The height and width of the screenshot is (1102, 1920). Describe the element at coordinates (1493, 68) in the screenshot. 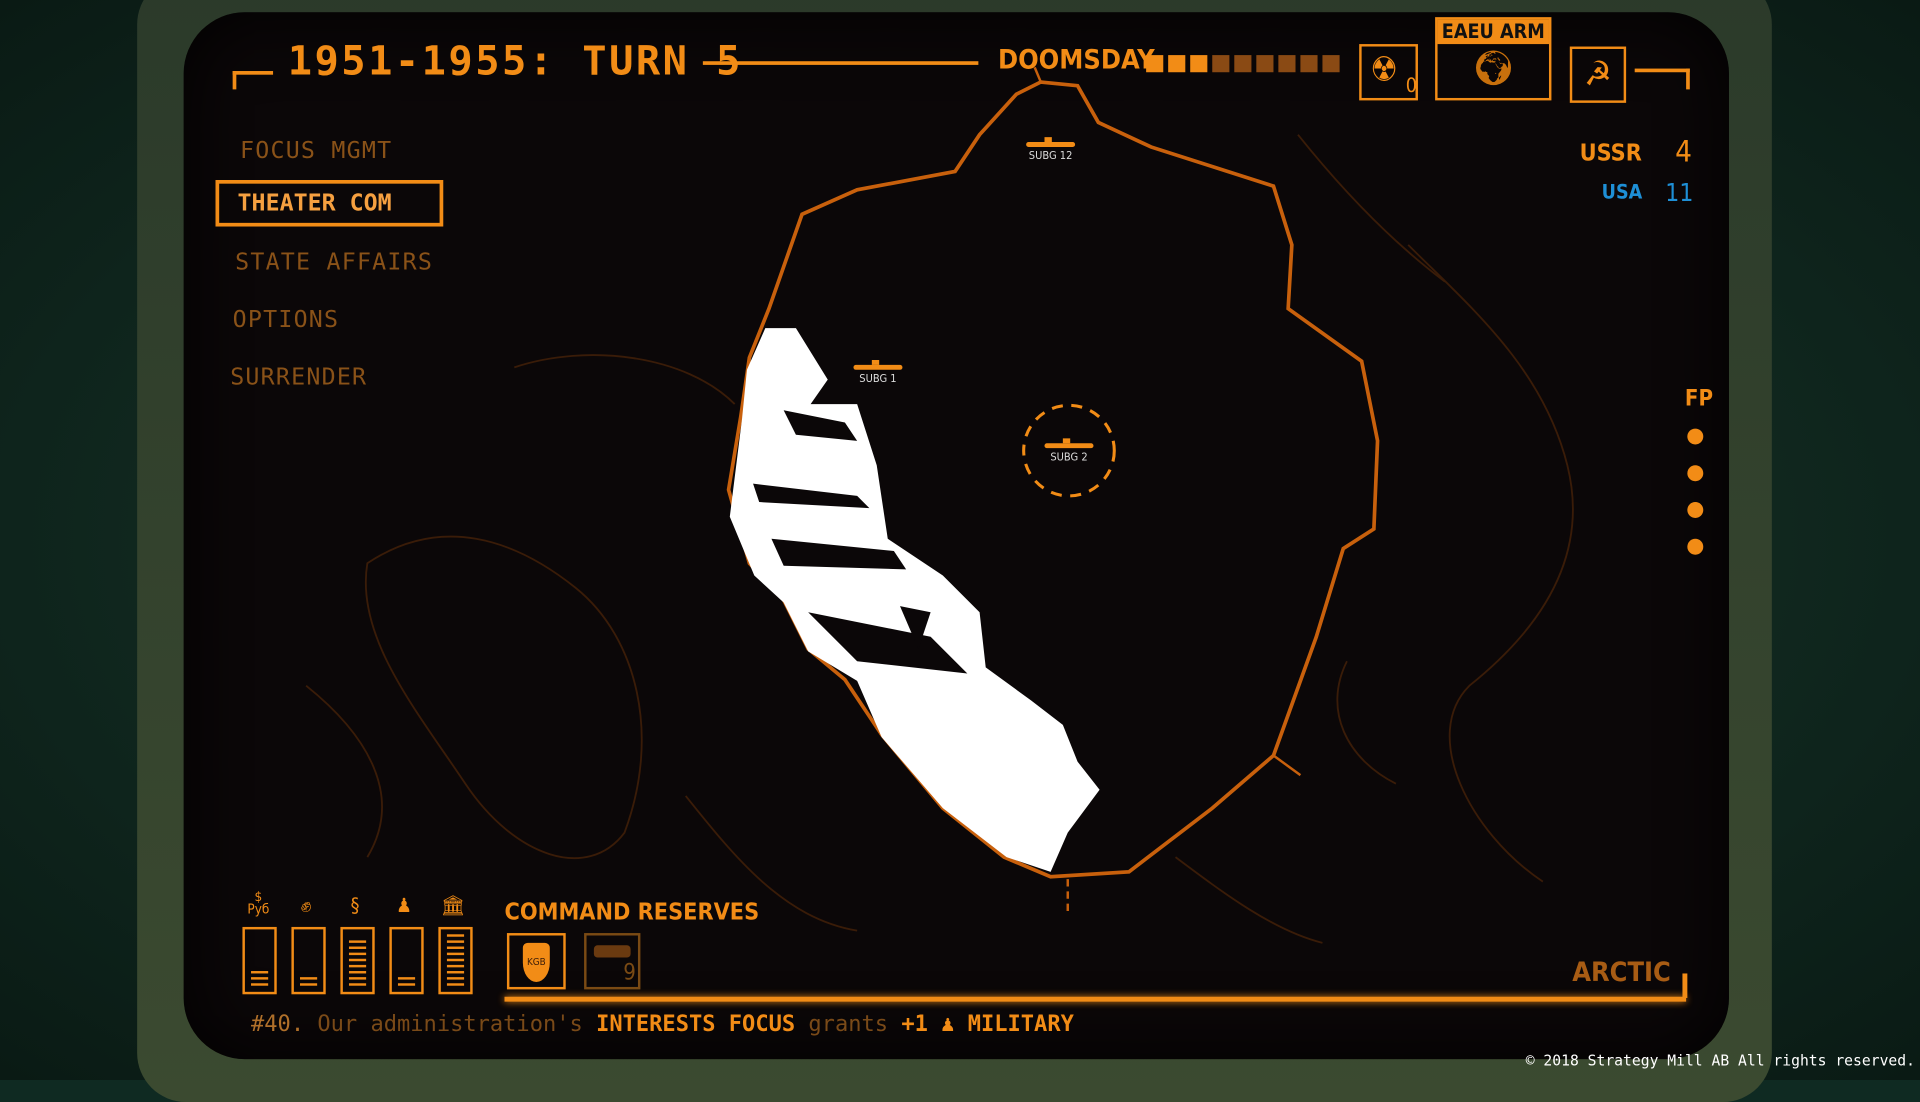

I see `world-map-icon: 🌍︎` at that location.